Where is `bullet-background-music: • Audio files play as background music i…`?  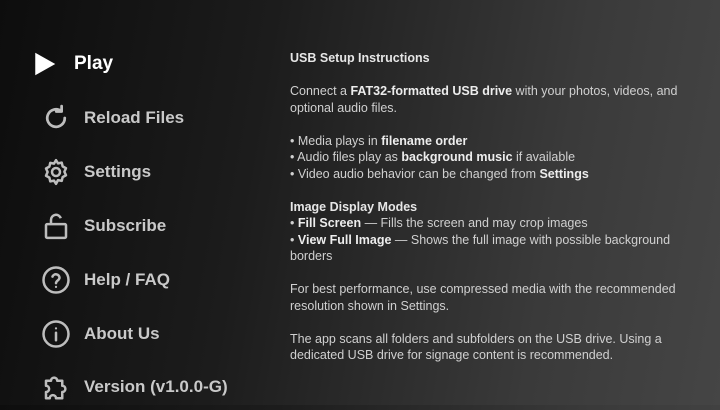
bullet-background-music: • Audio files play as background music i… is located at coordinates (500, 157).